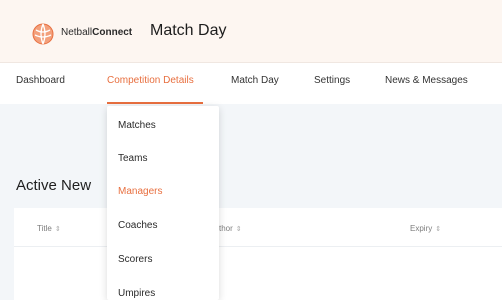 The image size is (502, 300). Describe the element at coordinates (112, 32) in the screenshot. I see `brand-suffix: Connect` at that location.